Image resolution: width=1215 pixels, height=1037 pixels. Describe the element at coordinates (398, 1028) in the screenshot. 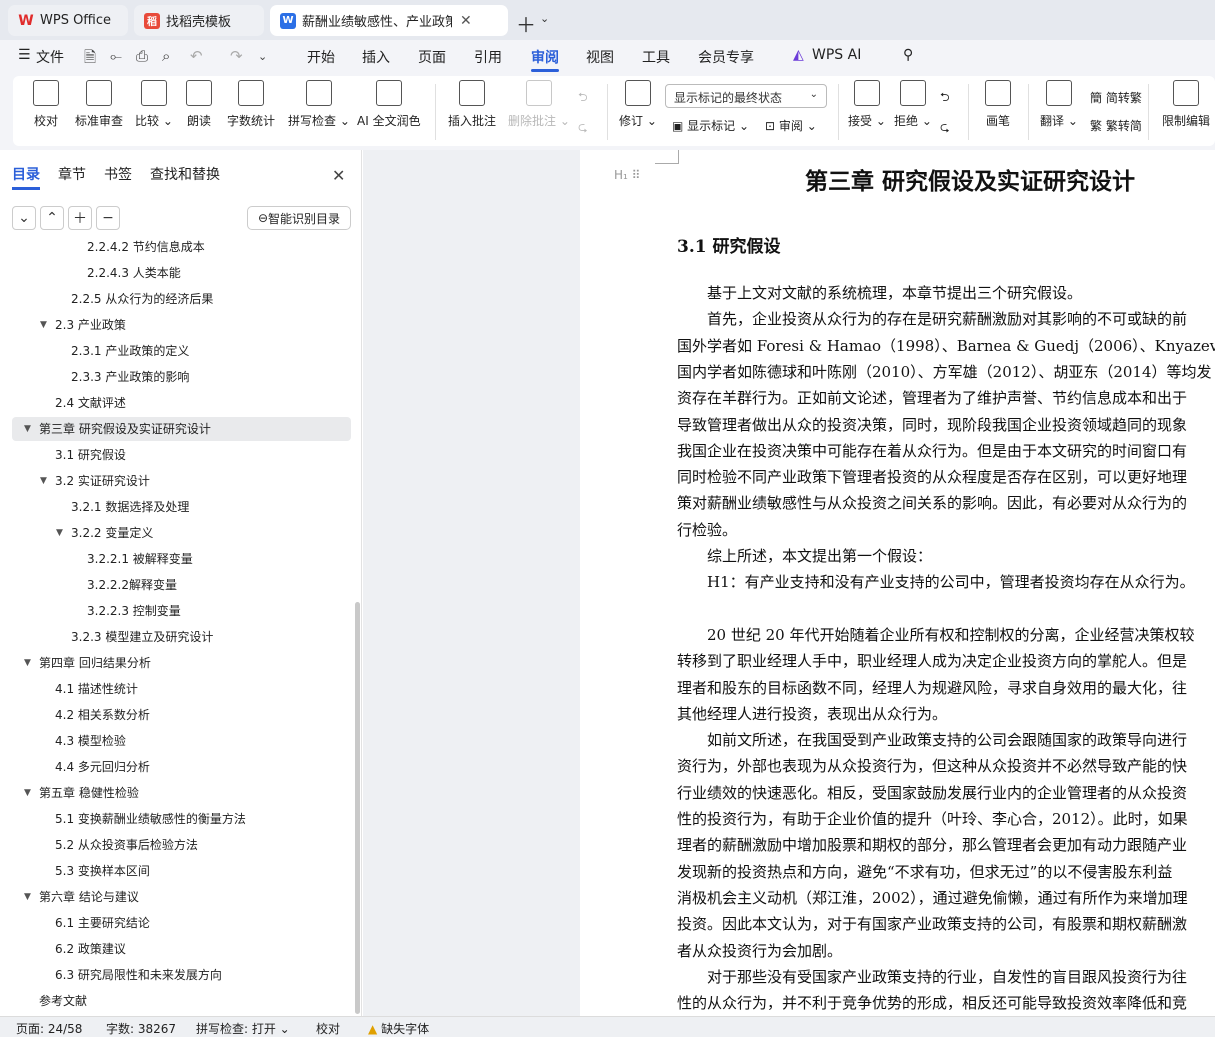

I see `missing-font-status: ▲ 缺失字体` at that location.